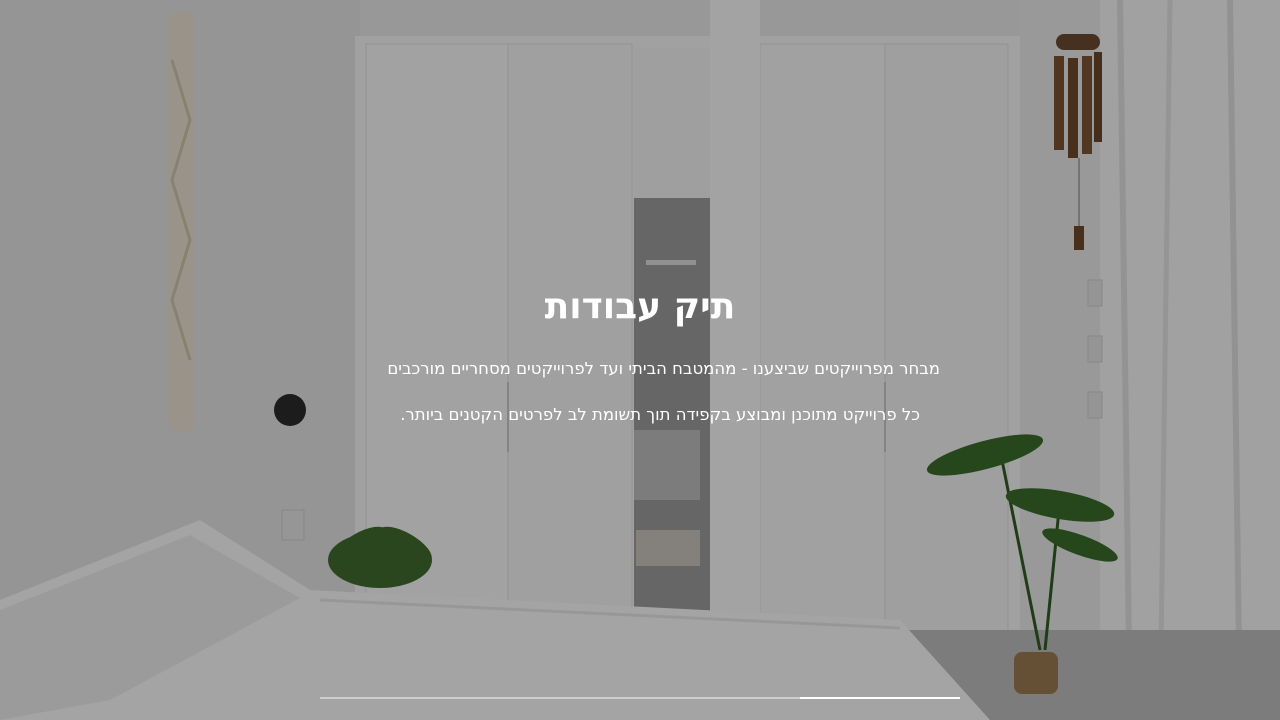  What do you see at coordinates (880, 698) in the screenshot?
I see `slider-progress-fill` at bounding box center [880, 698].